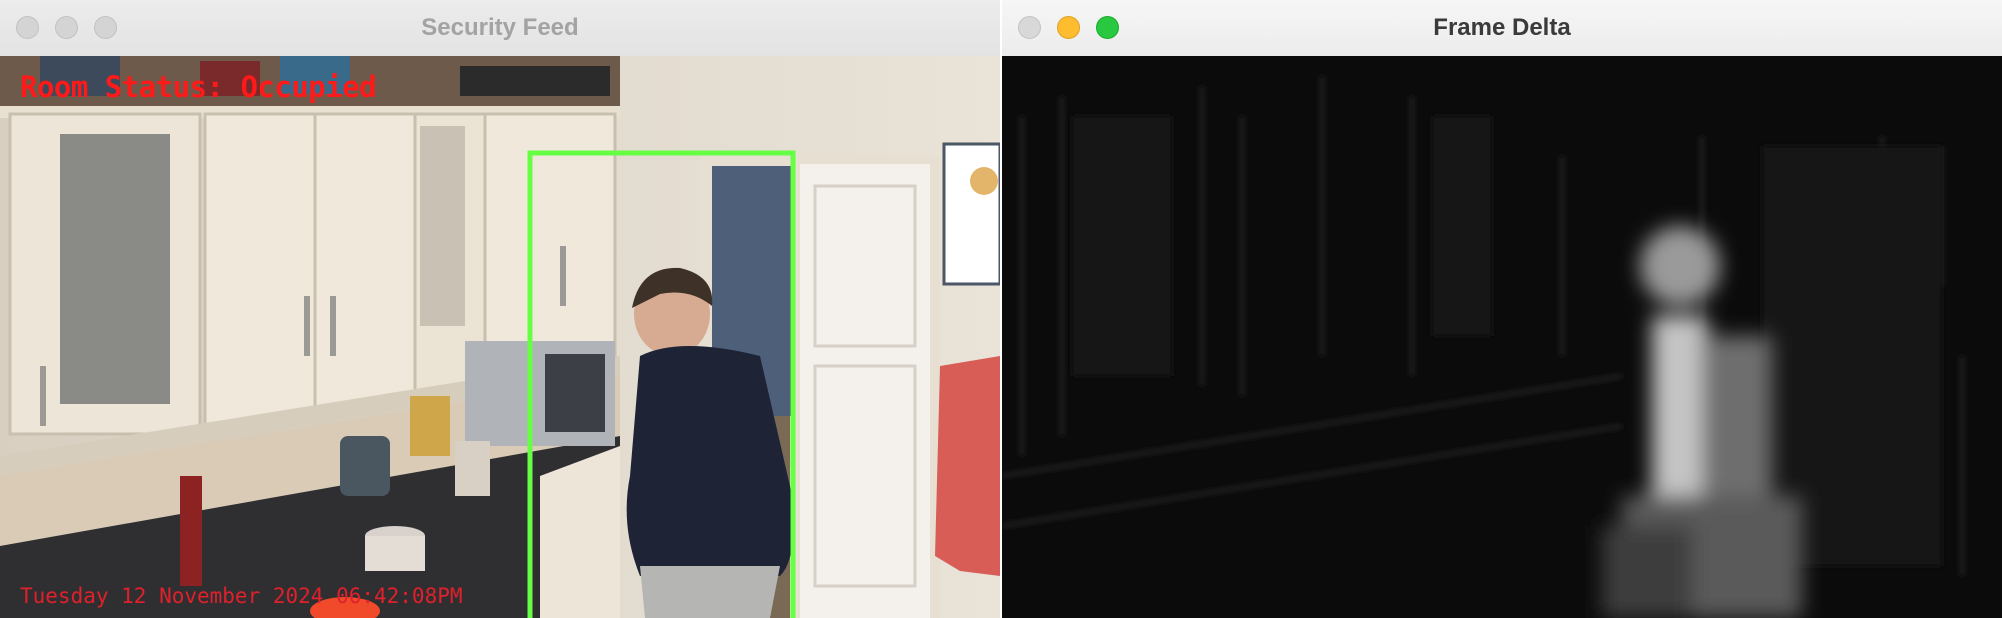  What do you see at coordinates (198, 87) in the screenshot?
I see `room-status-text: Room Status: Occupied` at bounding box center [198, 87].